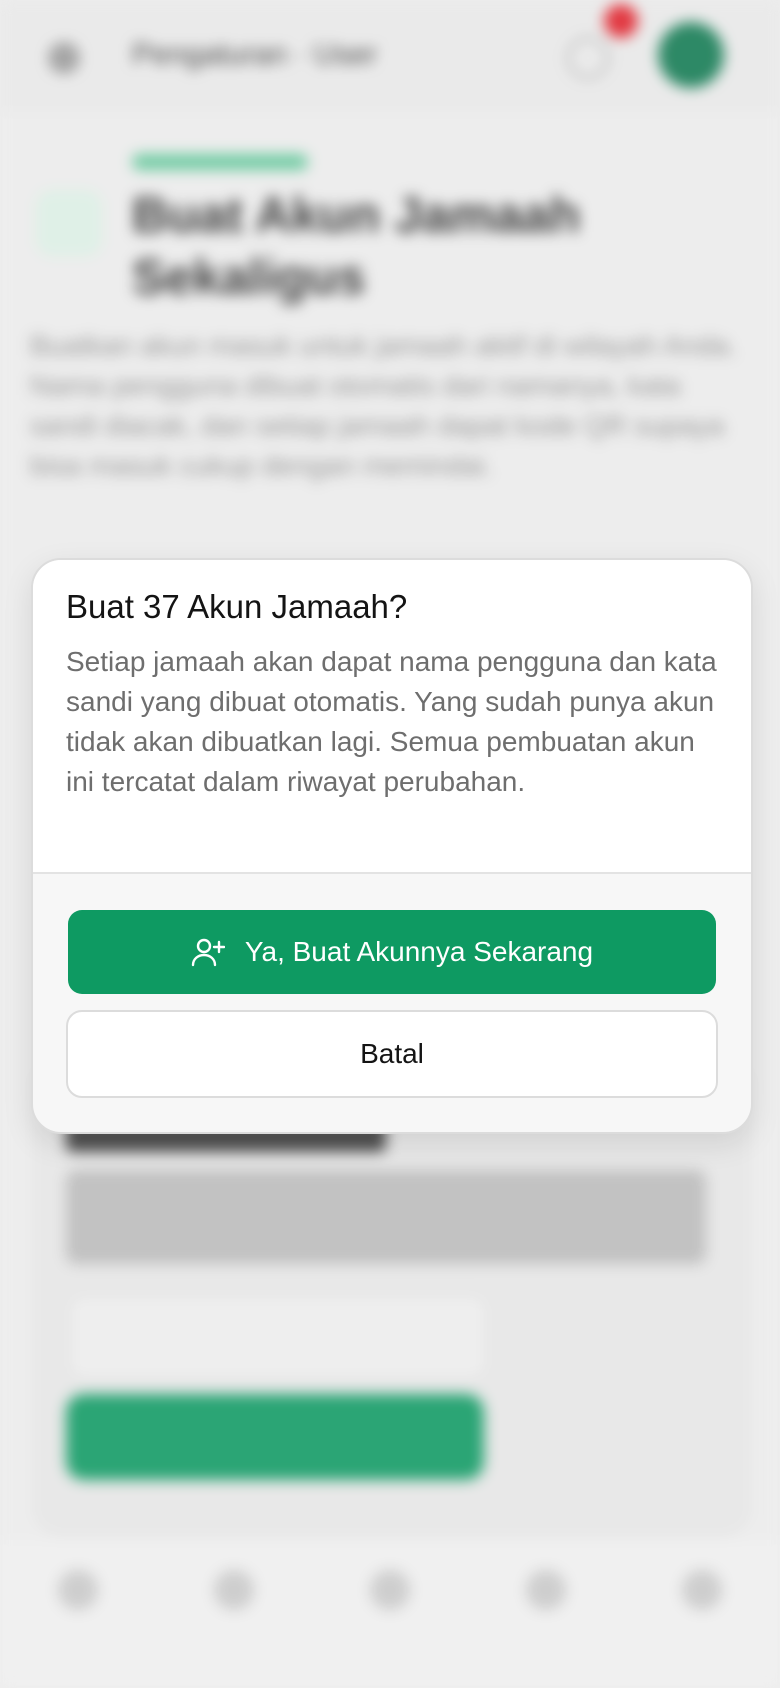 The image size is (780, 1688). I want to click on confirm-create-button: Ya, Buat Akunnya Sekarang, so click(392, 952).